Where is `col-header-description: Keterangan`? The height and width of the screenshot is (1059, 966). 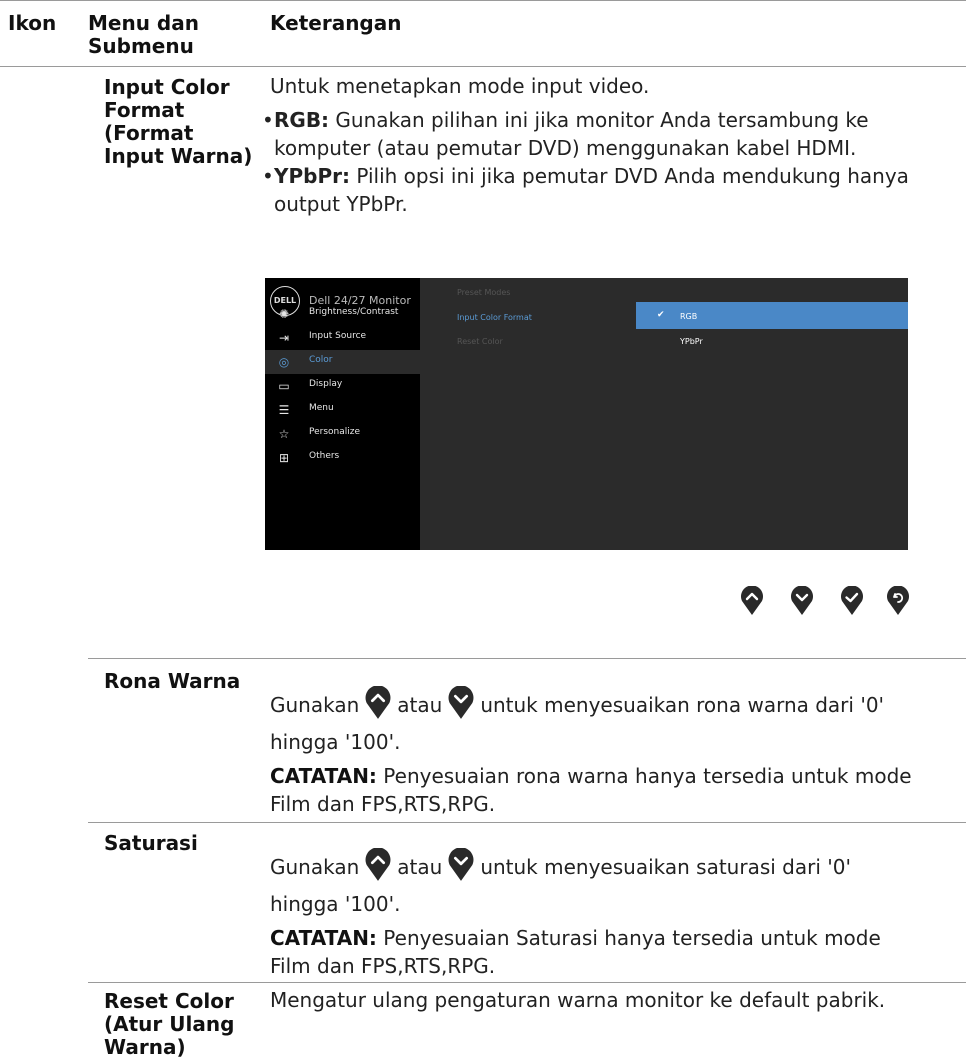
col-header-description: Keterangan is located at coordinates (336, 23).